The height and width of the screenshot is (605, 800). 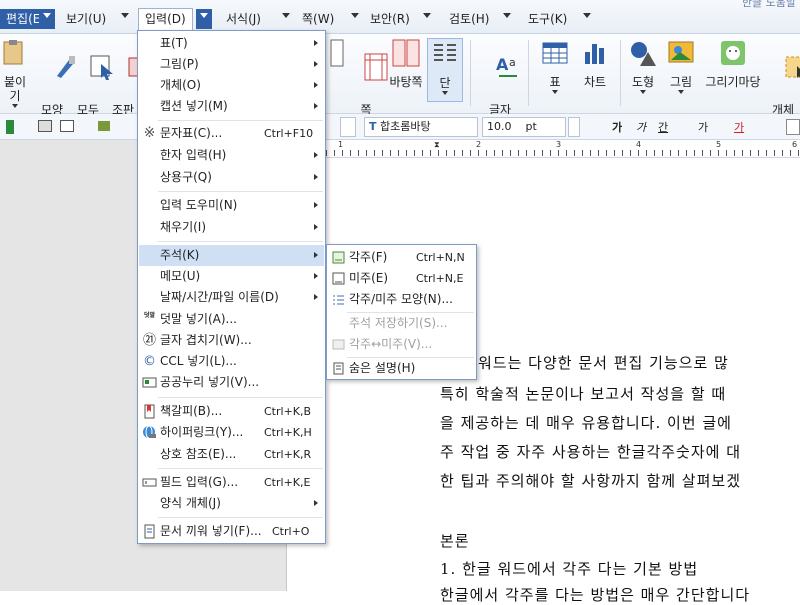 I want to click on menu-item-shortcut: Ctrl+K,R, so click(x=288, y=454).